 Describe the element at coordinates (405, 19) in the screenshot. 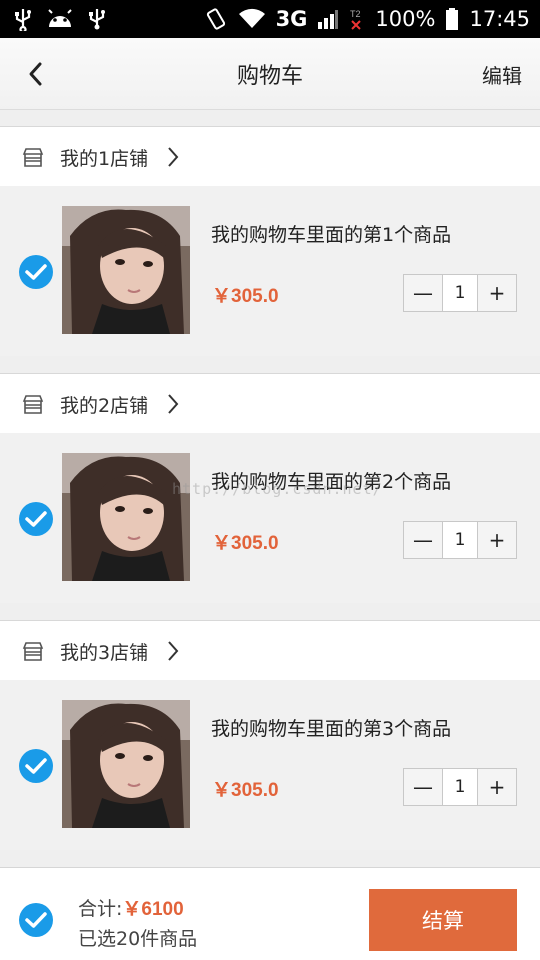

I see `battery-percent: 100%` at that location.